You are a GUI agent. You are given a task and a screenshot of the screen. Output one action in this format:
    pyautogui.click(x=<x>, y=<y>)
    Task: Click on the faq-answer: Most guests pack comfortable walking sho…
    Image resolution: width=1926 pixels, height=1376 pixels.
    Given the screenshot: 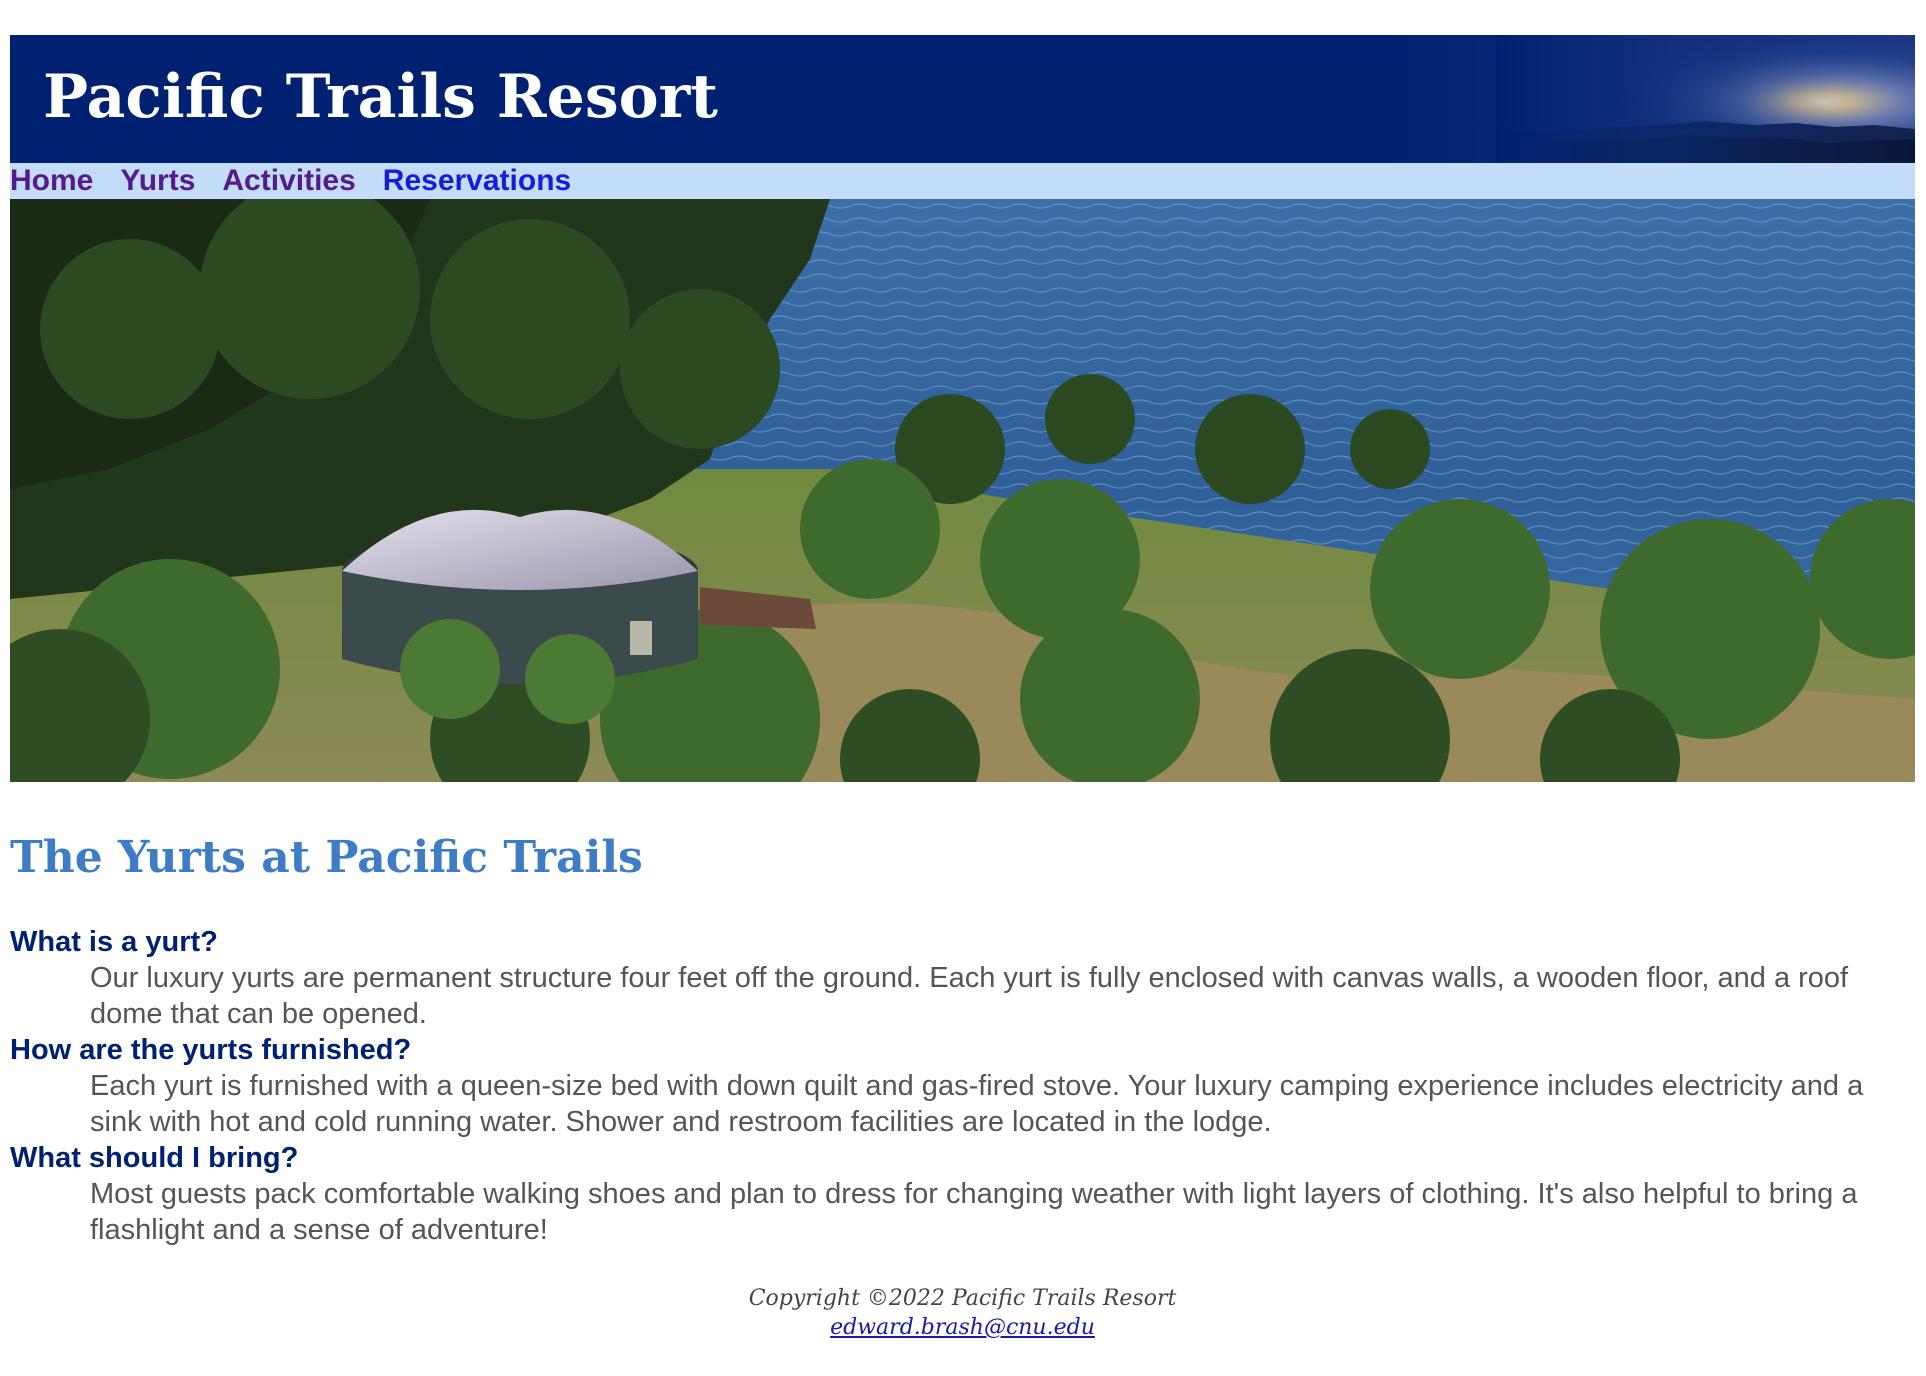 What is the action you would take?
    pyautogui.click(x=974, y=1212)
    